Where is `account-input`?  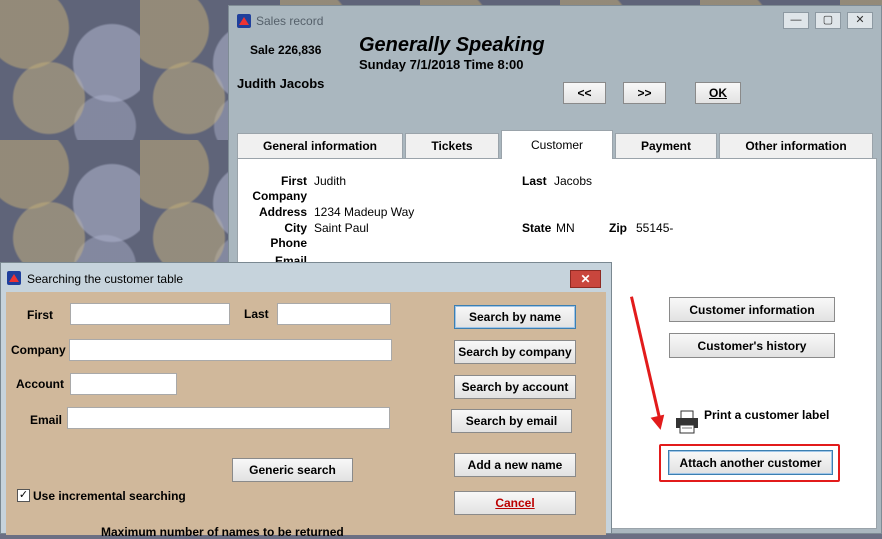 account-input is located at coordinates (123, 384).